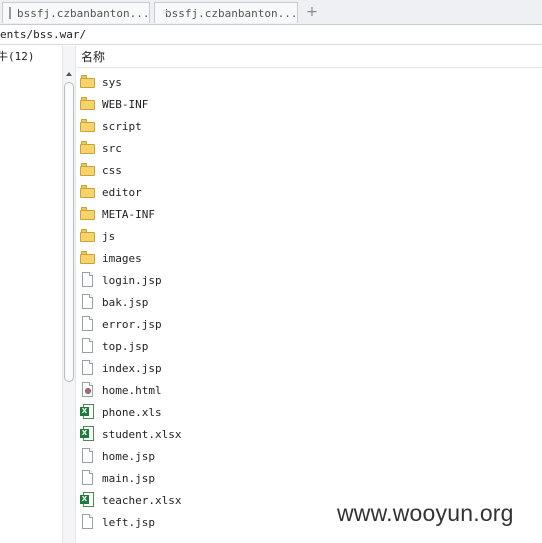 Image resolution: width=542 pixels, height=543 pixels. Describe the element at coordinates (309, 258) in the screenshot. I see `list-item: images` at that location.